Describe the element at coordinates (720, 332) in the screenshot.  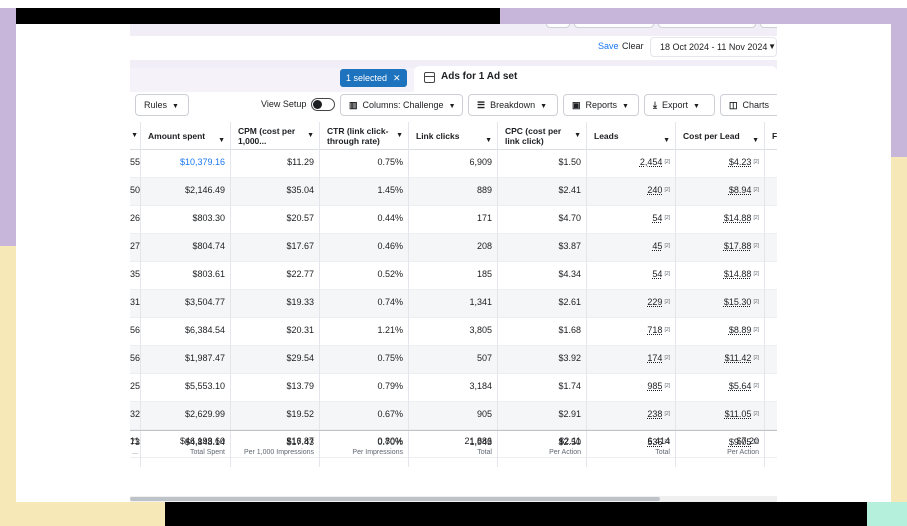
I see `table-cell-cpl: $8.89 [2]` at that location.